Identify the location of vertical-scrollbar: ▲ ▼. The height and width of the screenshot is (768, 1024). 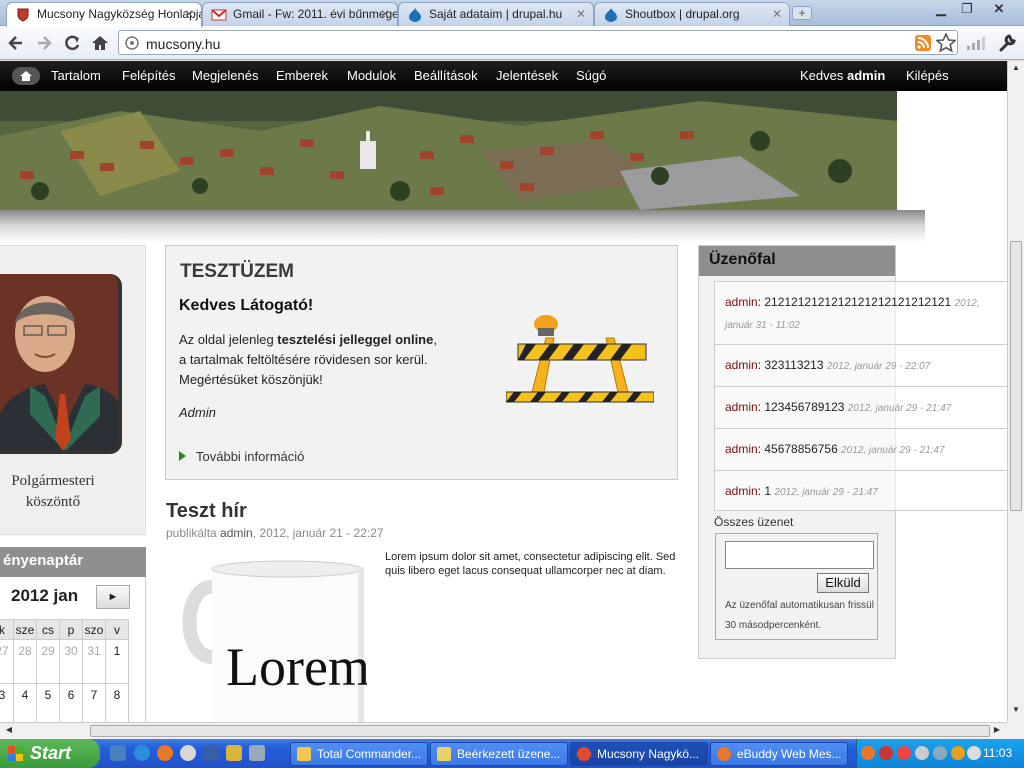
(1015, 391).